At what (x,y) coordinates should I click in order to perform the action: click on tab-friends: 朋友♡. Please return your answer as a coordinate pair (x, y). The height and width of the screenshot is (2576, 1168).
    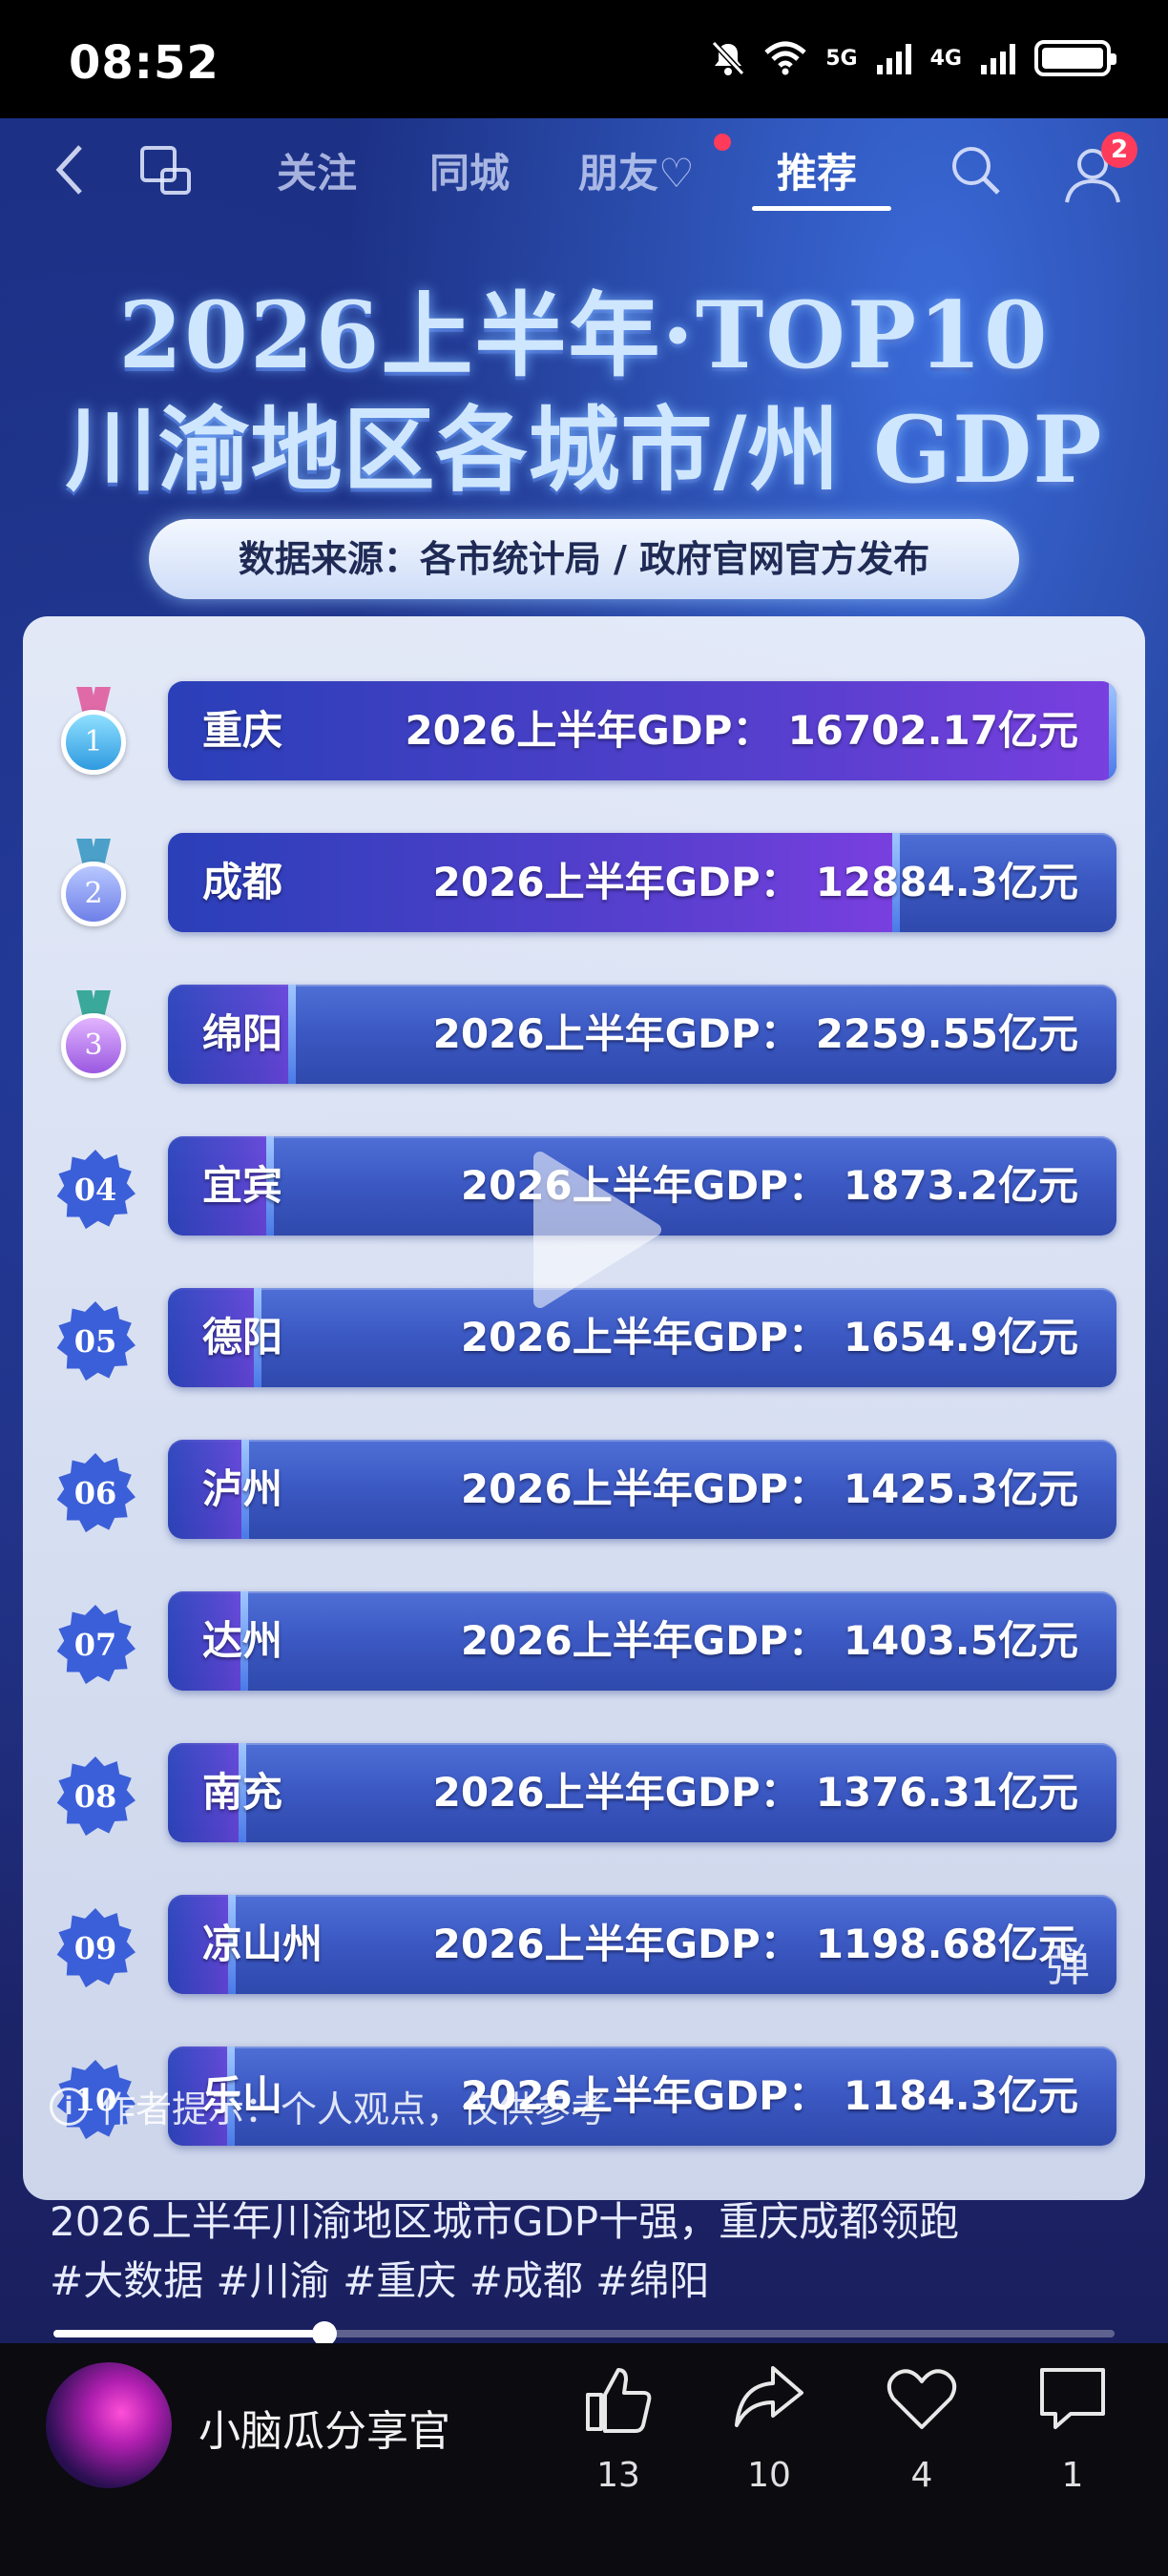
    Looking at the image, I should click on (636, 170).